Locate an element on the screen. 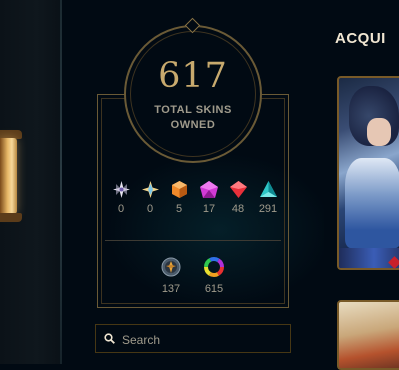 The image size is (399, 370). stats-divider is located at coordinates (193, 240).